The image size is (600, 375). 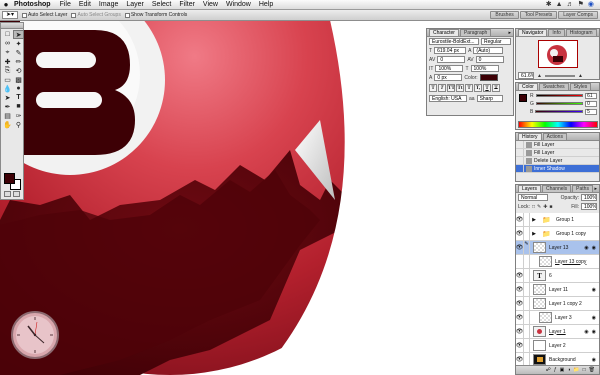 What do you see at coordinates (557, 233) in the screenshot?
I see `layer-row-group-1-copy: 👁 ▶ 📁 Group 1 copy` at bounding box center [557, 233].